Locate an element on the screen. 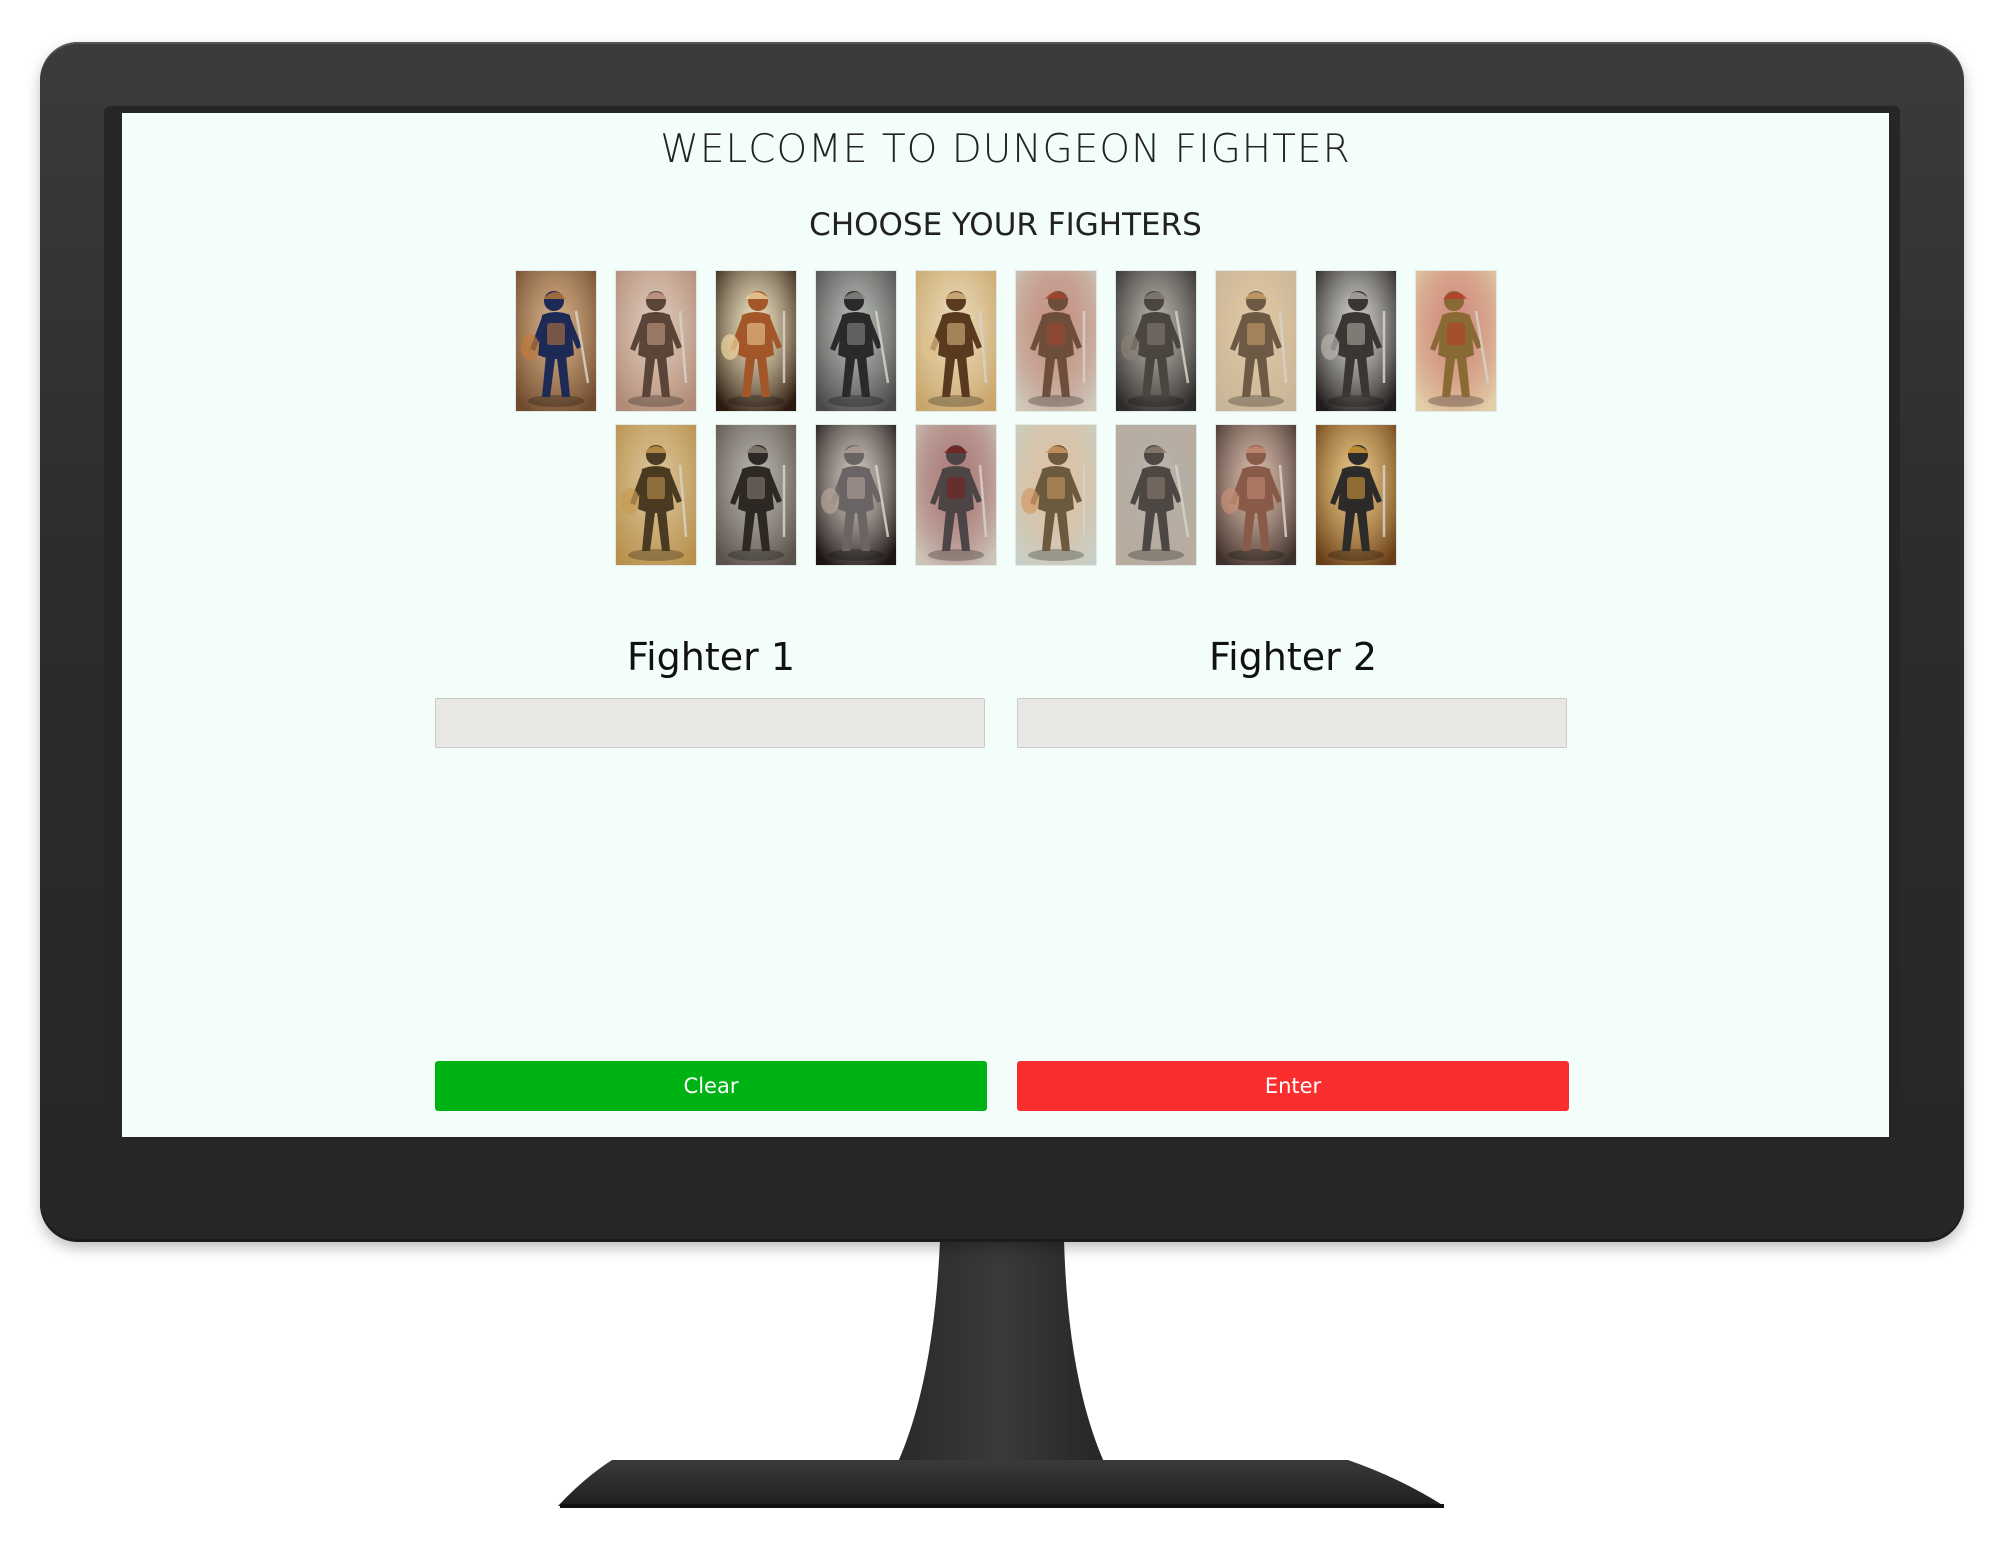  page-title: WELCOME TO DUNGEON FIGHTER is located at coordinates (1005, 149).